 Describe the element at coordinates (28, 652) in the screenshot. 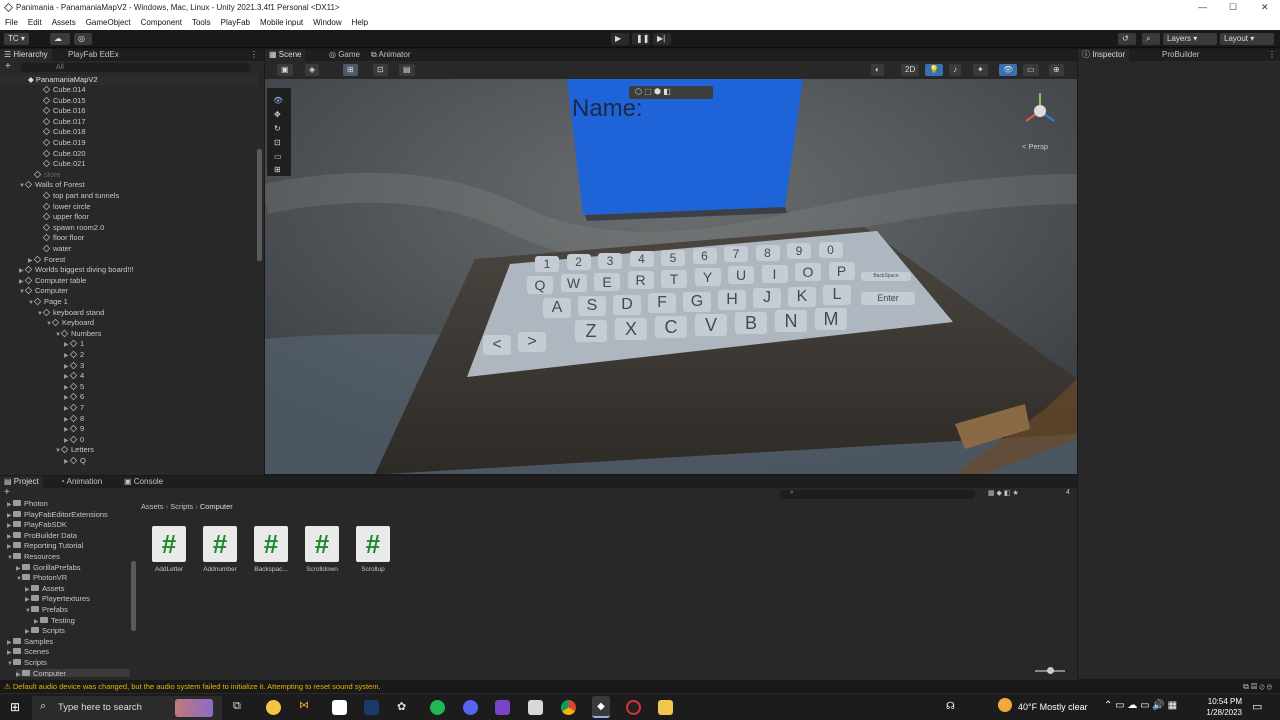

I see `project-folder-row: ▶ Scenes` at that location.